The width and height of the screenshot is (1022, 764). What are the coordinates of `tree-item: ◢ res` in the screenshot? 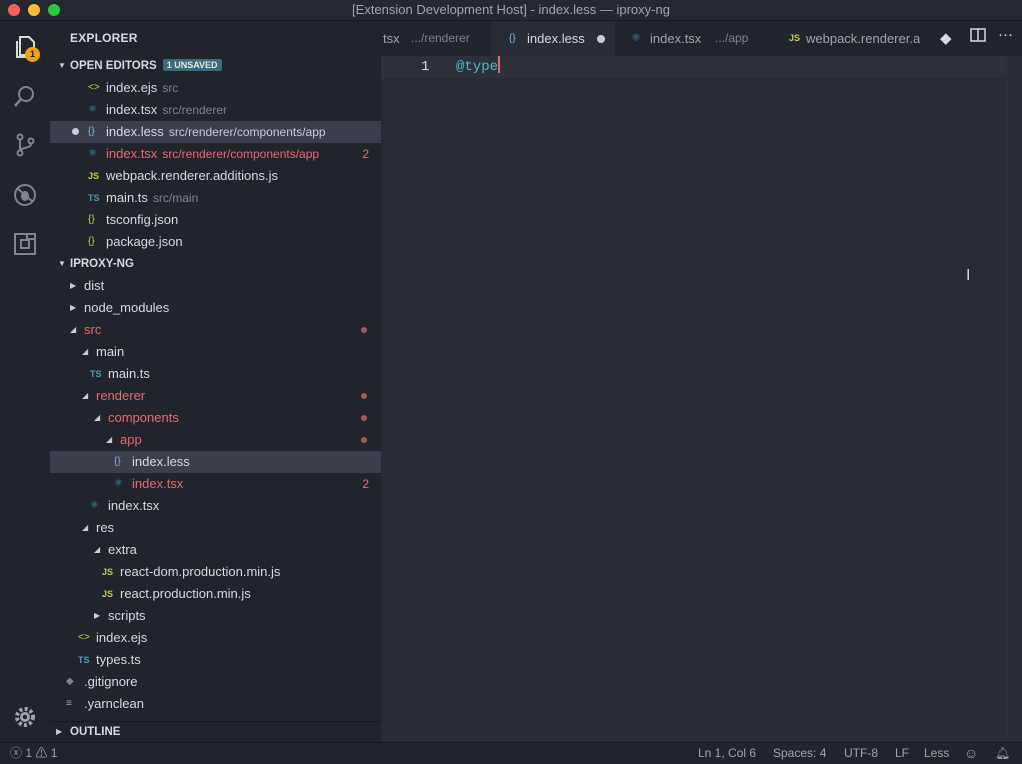 It's located at (215, 528).